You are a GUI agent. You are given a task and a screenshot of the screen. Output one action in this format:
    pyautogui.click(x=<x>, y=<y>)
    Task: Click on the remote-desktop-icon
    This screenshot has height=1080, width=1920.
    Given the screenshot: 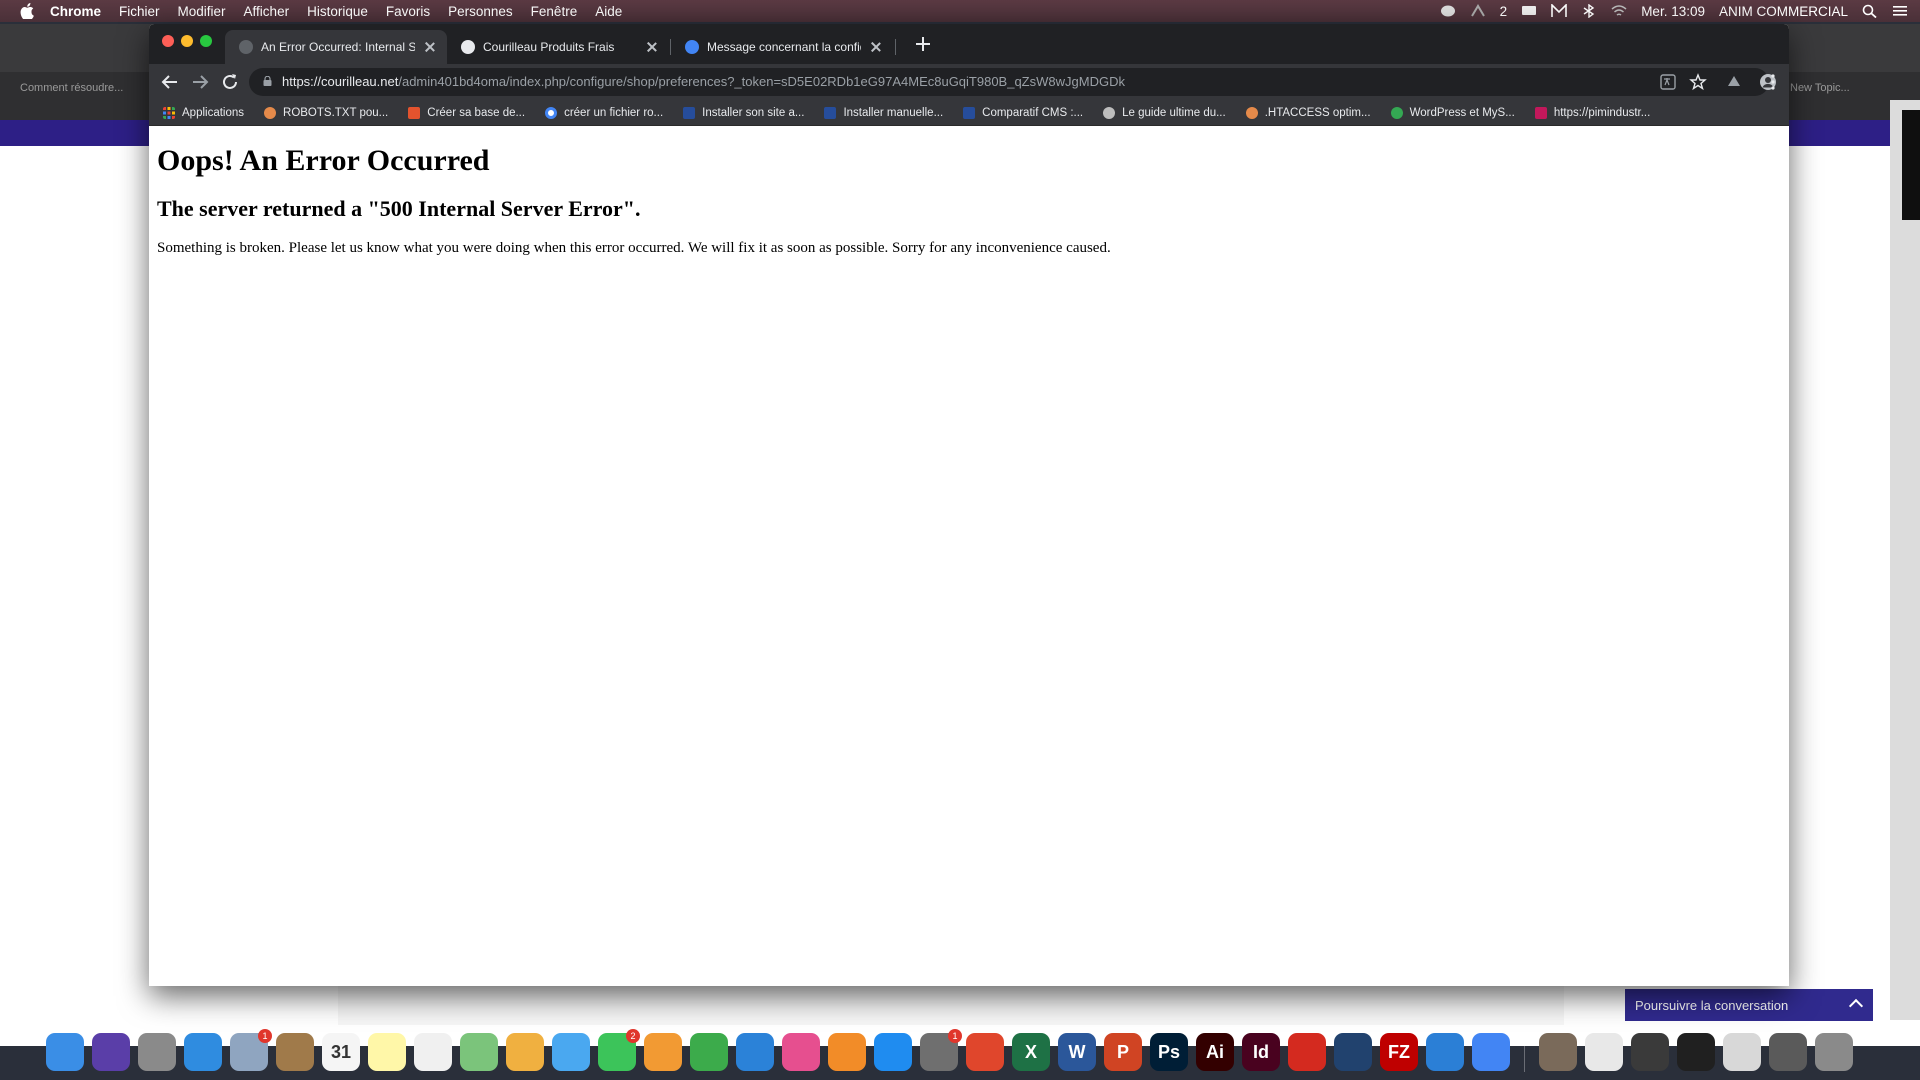 What is the action you would take?
    pyautogui.click(x=985, y=1052)
    